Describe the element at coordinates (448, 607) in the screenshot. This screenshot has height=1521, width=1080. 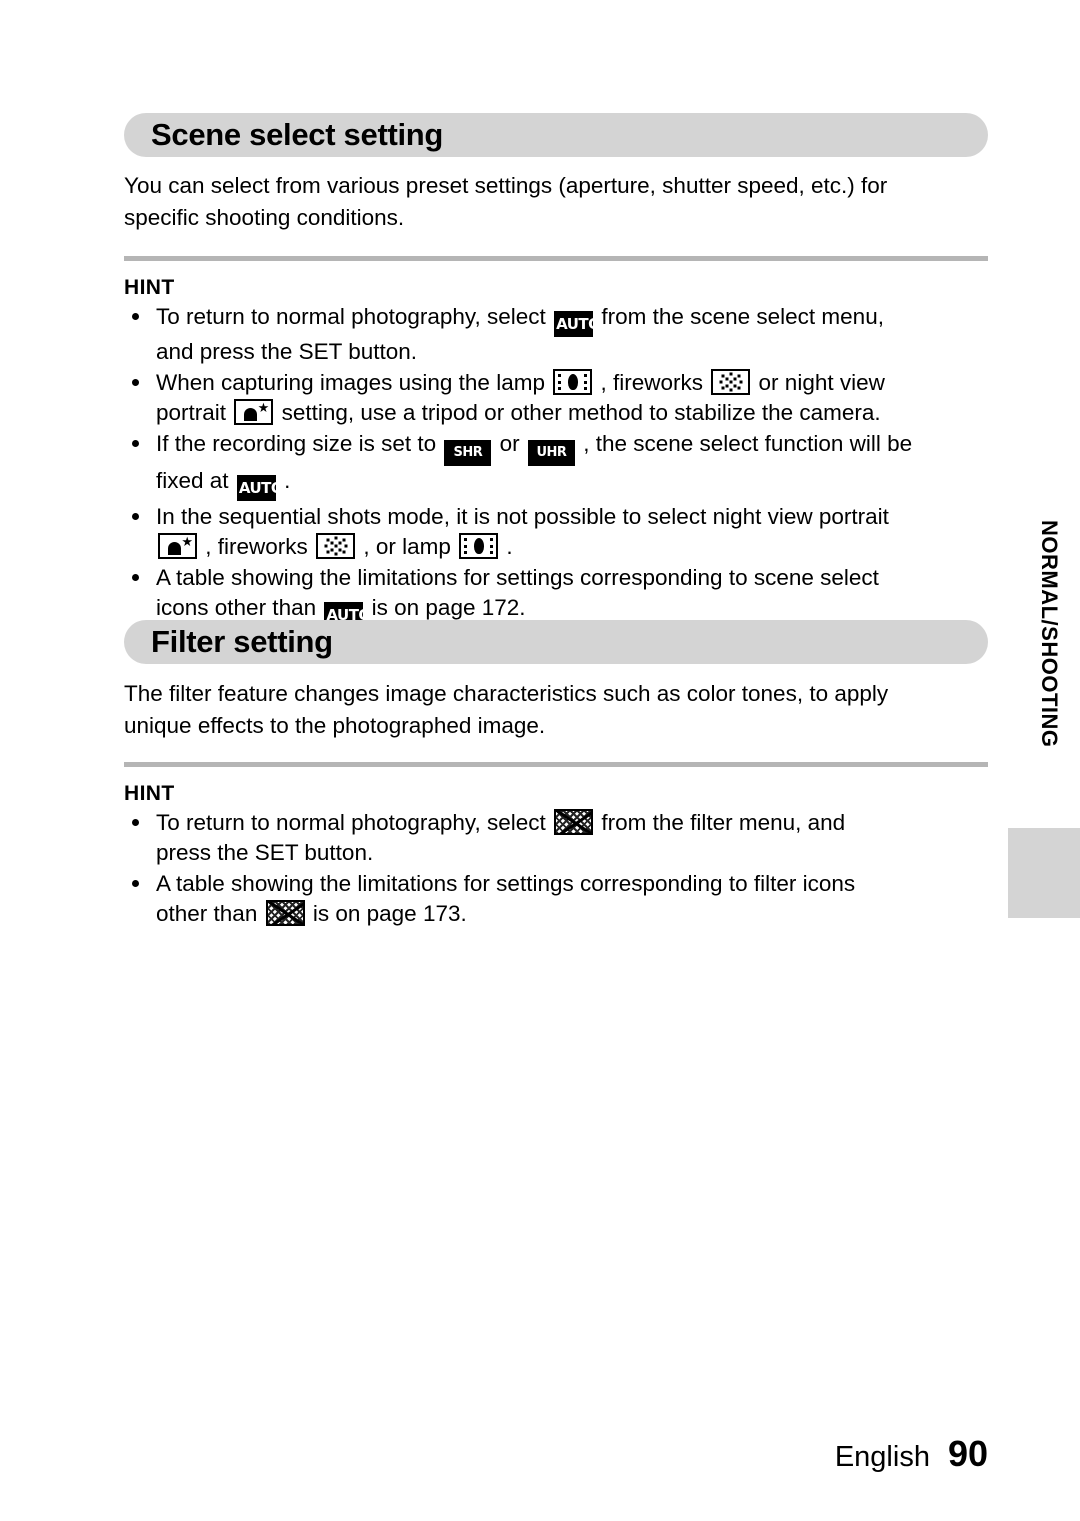
I see `text-run: is on page 172.` at that location.